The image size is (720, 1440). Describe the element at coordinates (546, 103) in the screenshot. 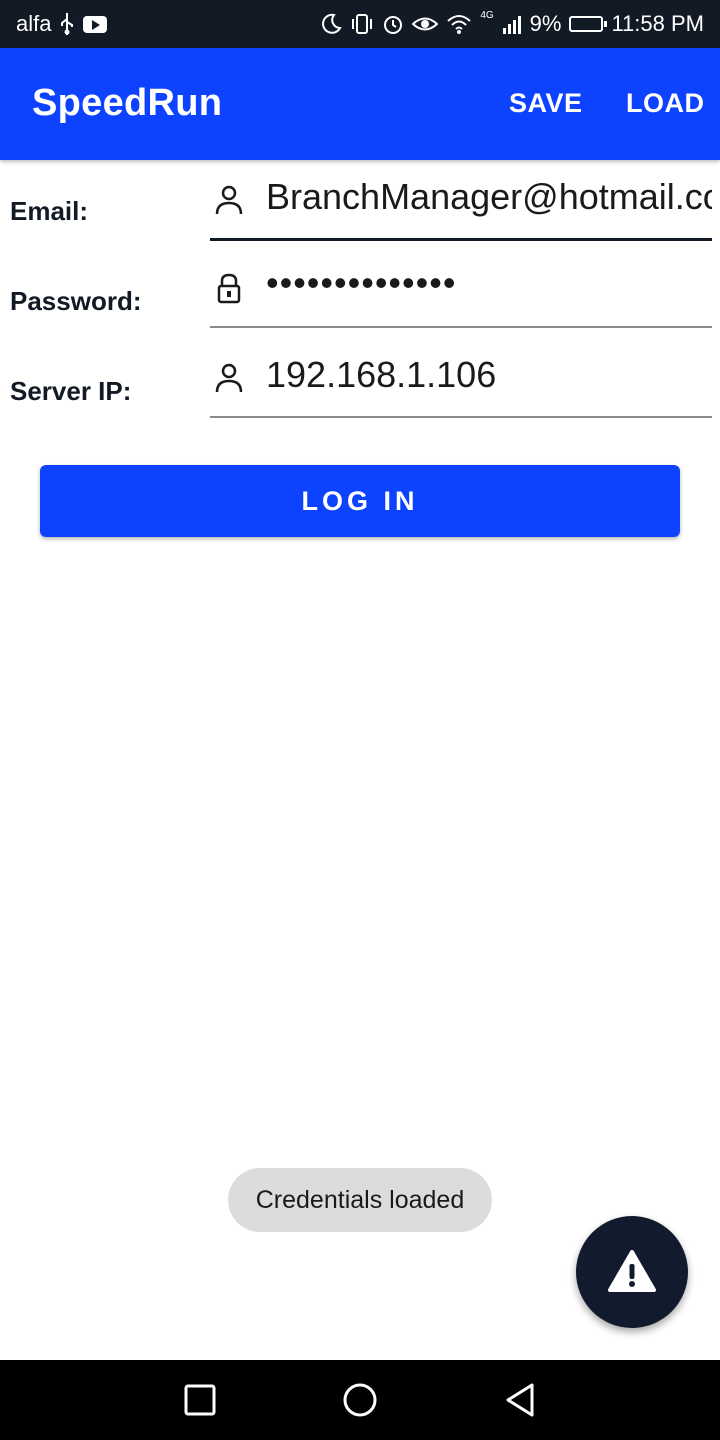

I see `save-button: SAVE` at that location.